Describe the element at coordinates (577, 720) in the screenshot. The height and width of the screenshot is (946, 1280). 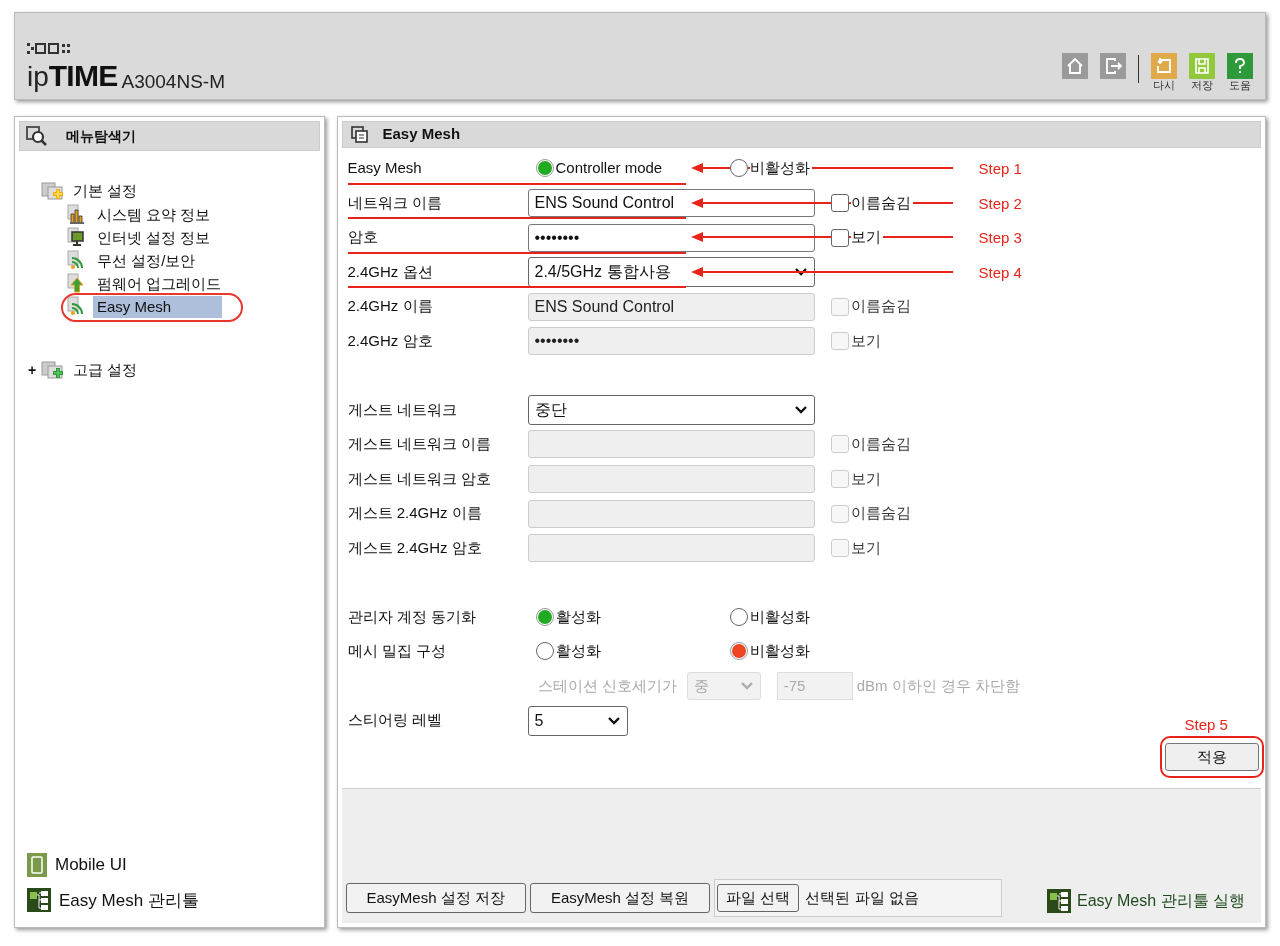
I see `dropdown: 5` at that location.